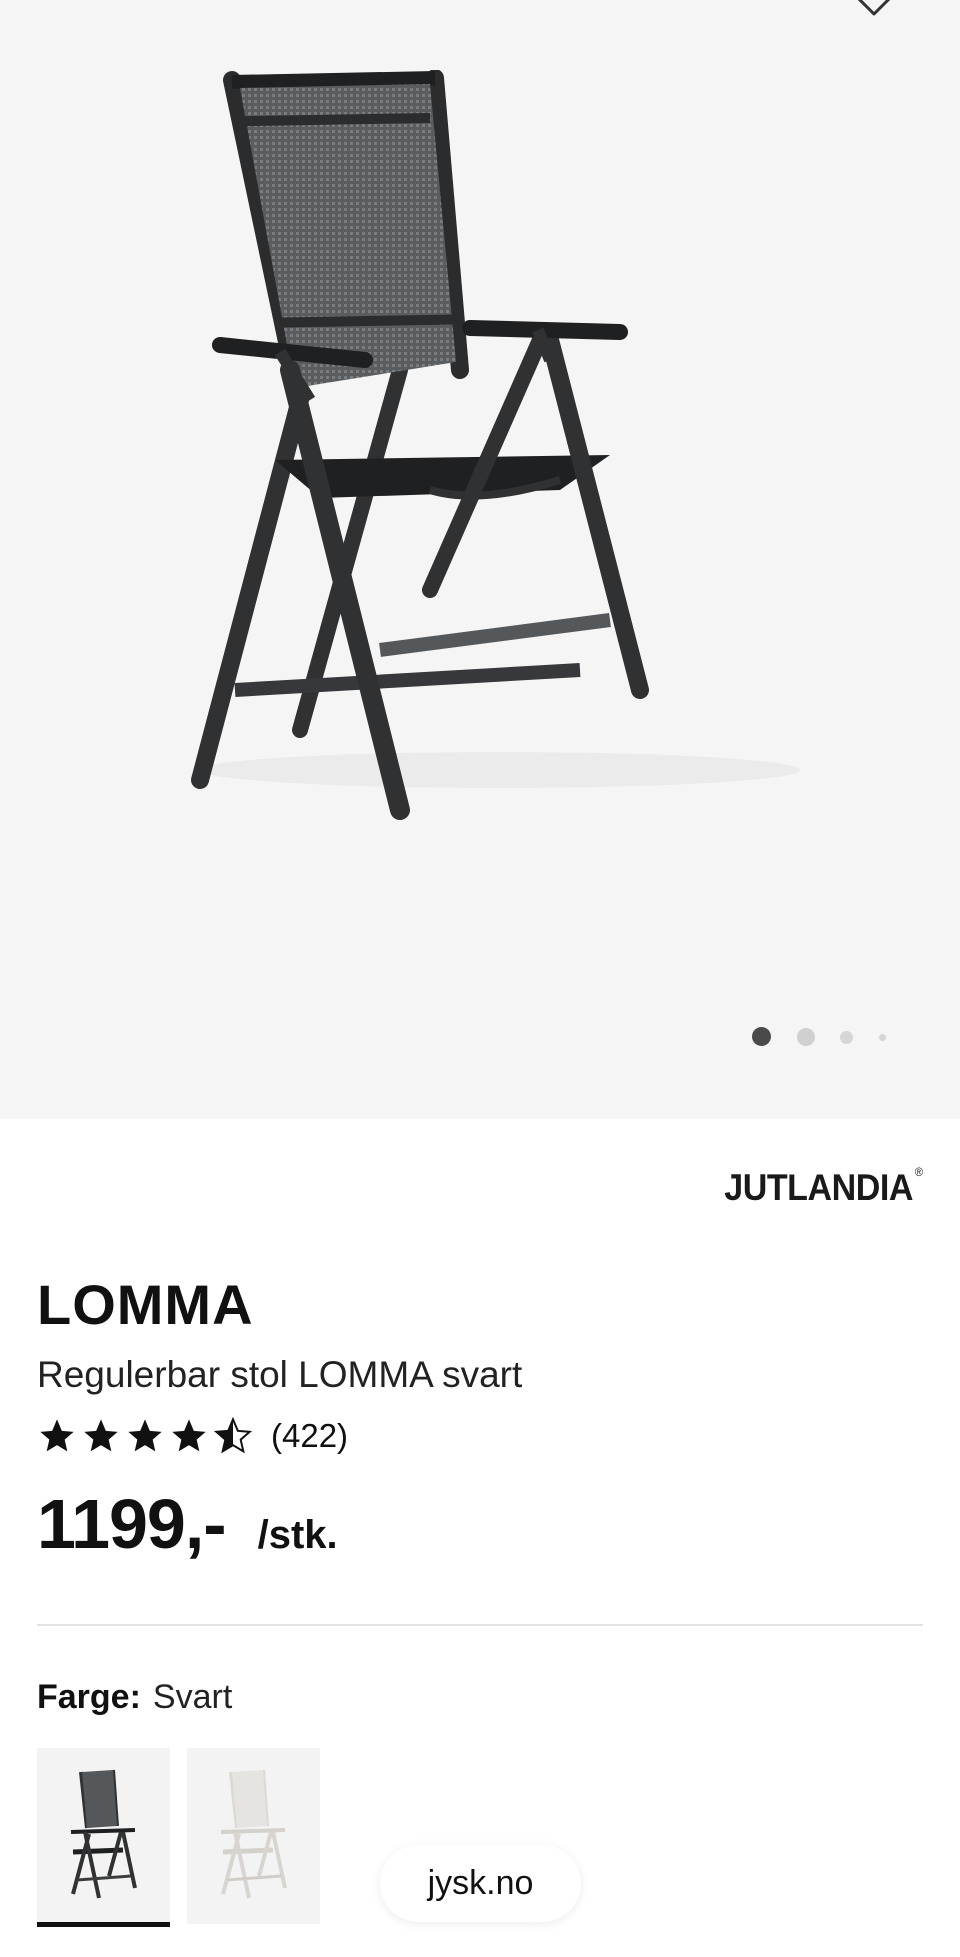 Image resolution: width=960 pixels, height=1957 pixels. What do you see at coordinates (280, 1374) in the screenshot?
I see `product-subtitle: Regulerbar stol LOMMA svart` at bounding box center [280, 1374].